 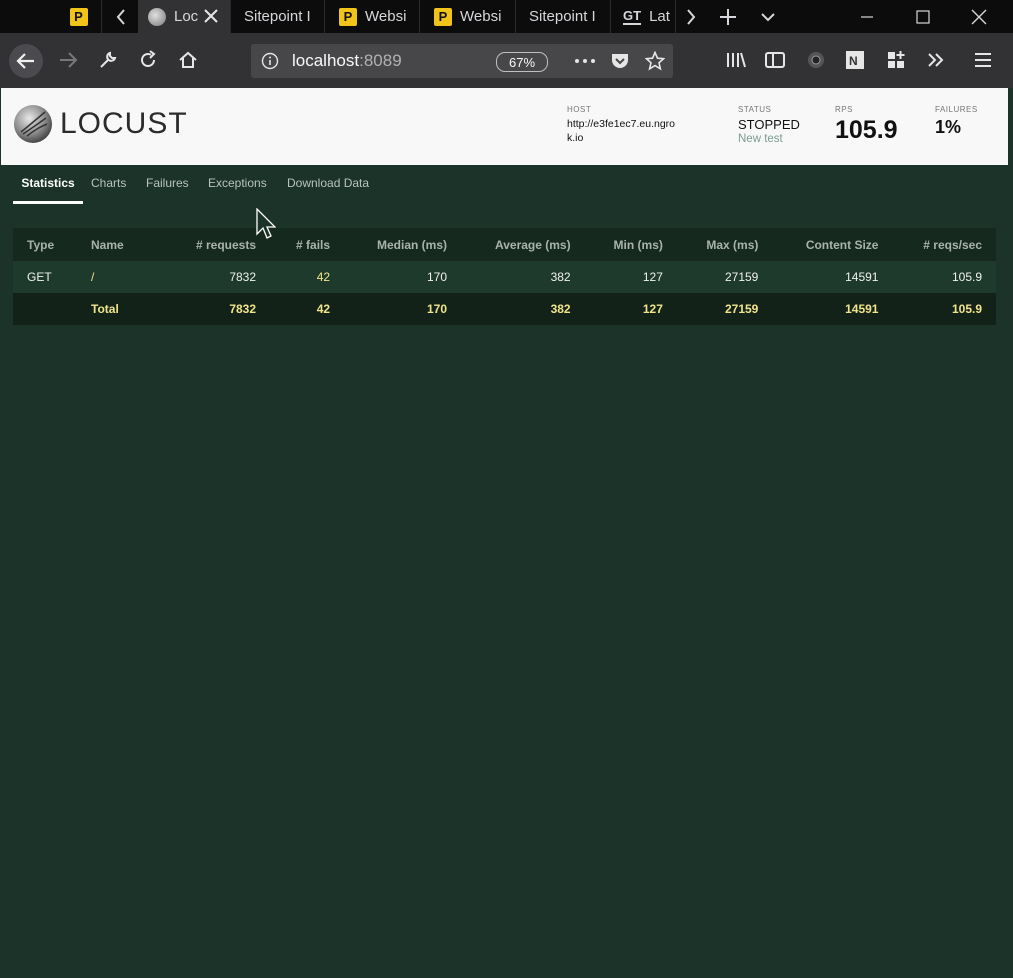 What do you see at coordinates (923, 16) in the screenshot?
I see `maximize-icon` at bounding box center [923, 16].